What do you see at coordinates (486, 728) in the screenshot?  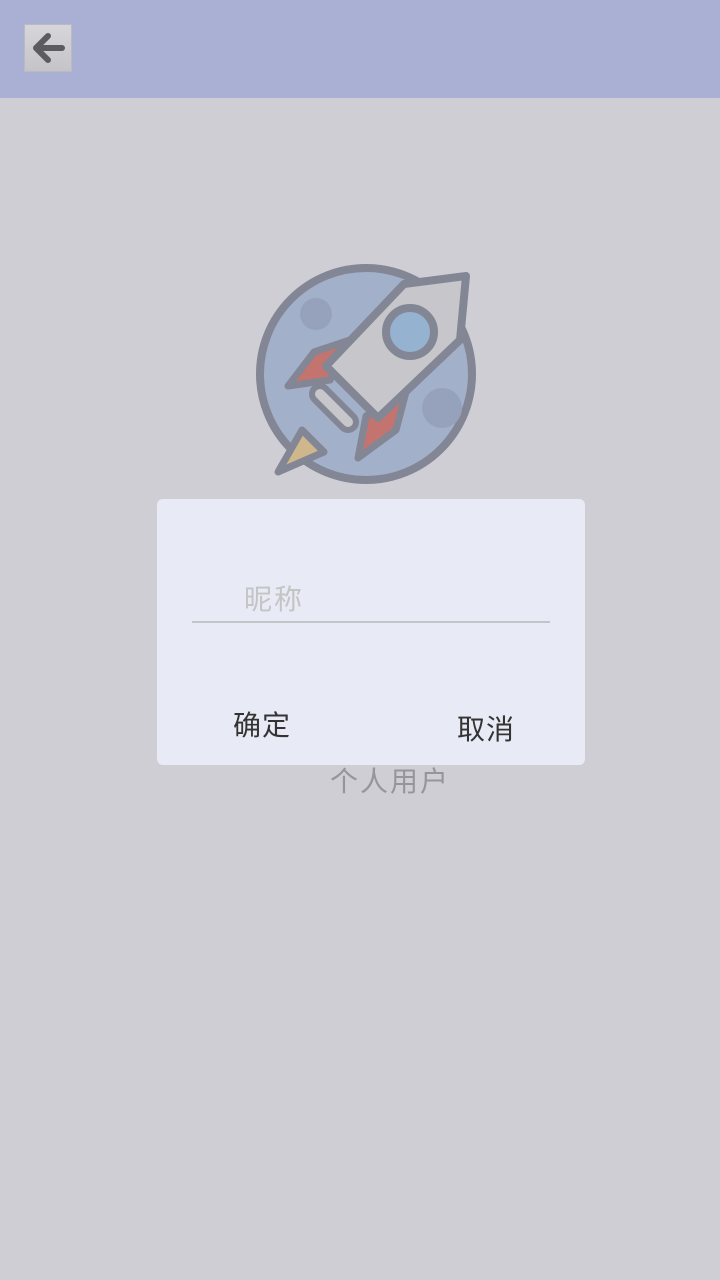 I see `cancel-button: 取消` at bounding box center [486, 728].